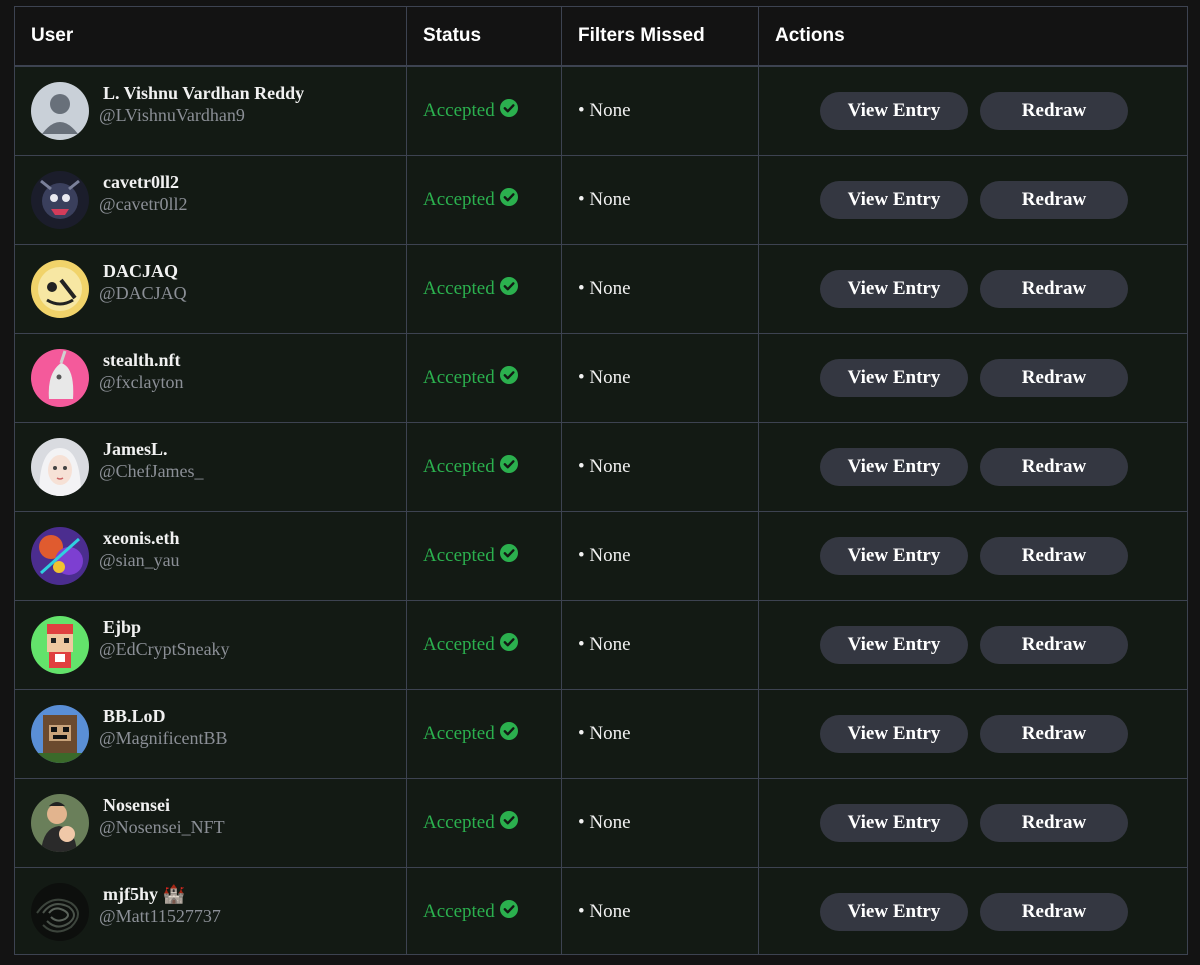  I want to click on column-header-status: Status, so click(484, 36).